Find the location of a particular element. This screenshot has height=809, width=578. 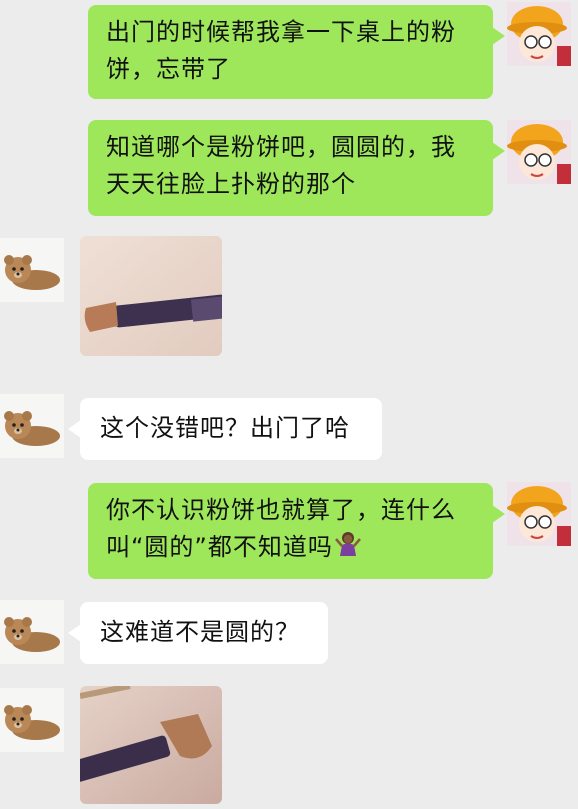

message-bubble-other: 这难道不是圆的？ is located at coordinates (198, 633).